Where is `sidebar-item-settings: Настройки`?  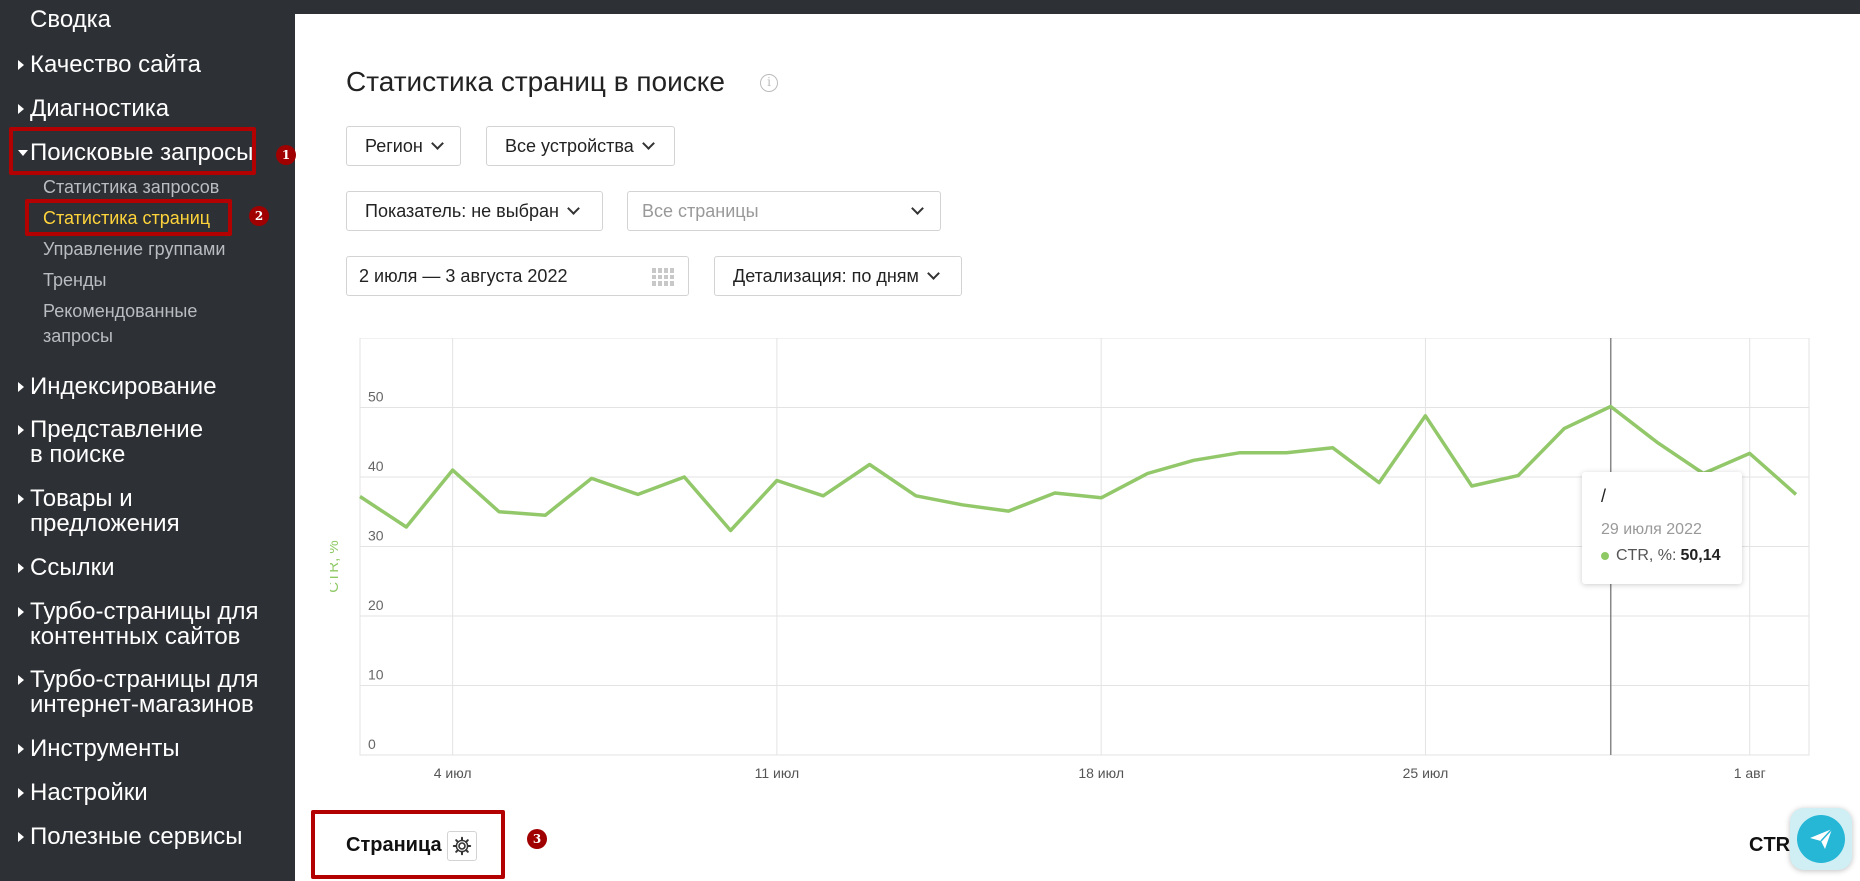 sidebar-item-settings: Настройки is located at coordinates (83, 792).